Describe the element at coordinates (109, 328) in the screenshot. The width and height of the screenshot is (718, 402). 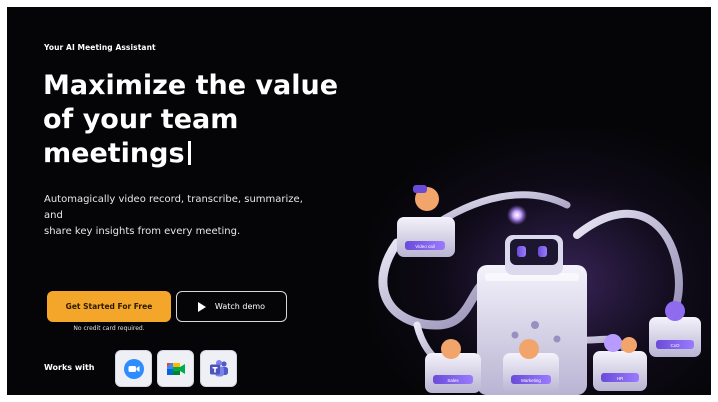
I see `no-credit-card-note: No credit card required.` at that location.